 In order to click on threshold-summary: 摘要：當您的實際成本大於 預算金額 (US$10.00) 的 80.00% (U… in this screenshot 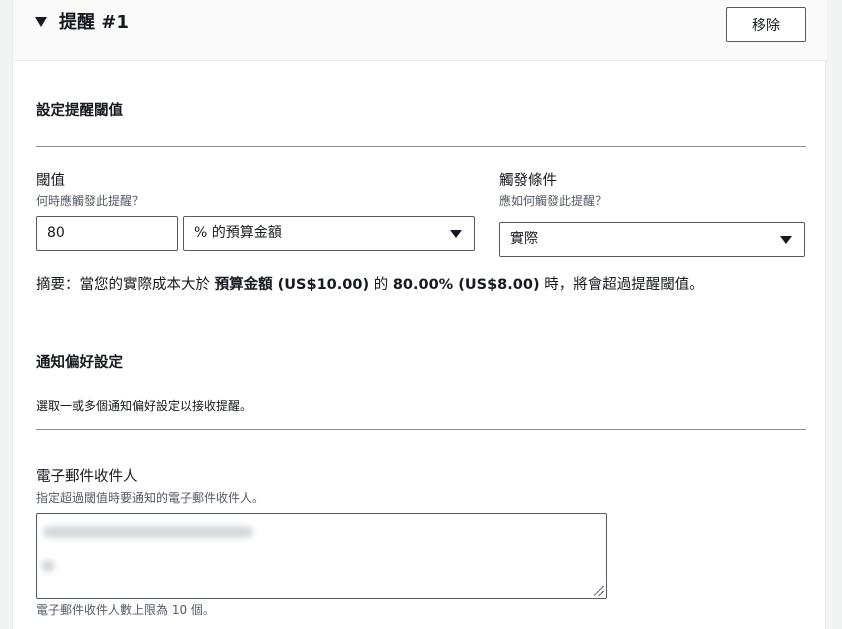, I will do `click(370, 285)`.